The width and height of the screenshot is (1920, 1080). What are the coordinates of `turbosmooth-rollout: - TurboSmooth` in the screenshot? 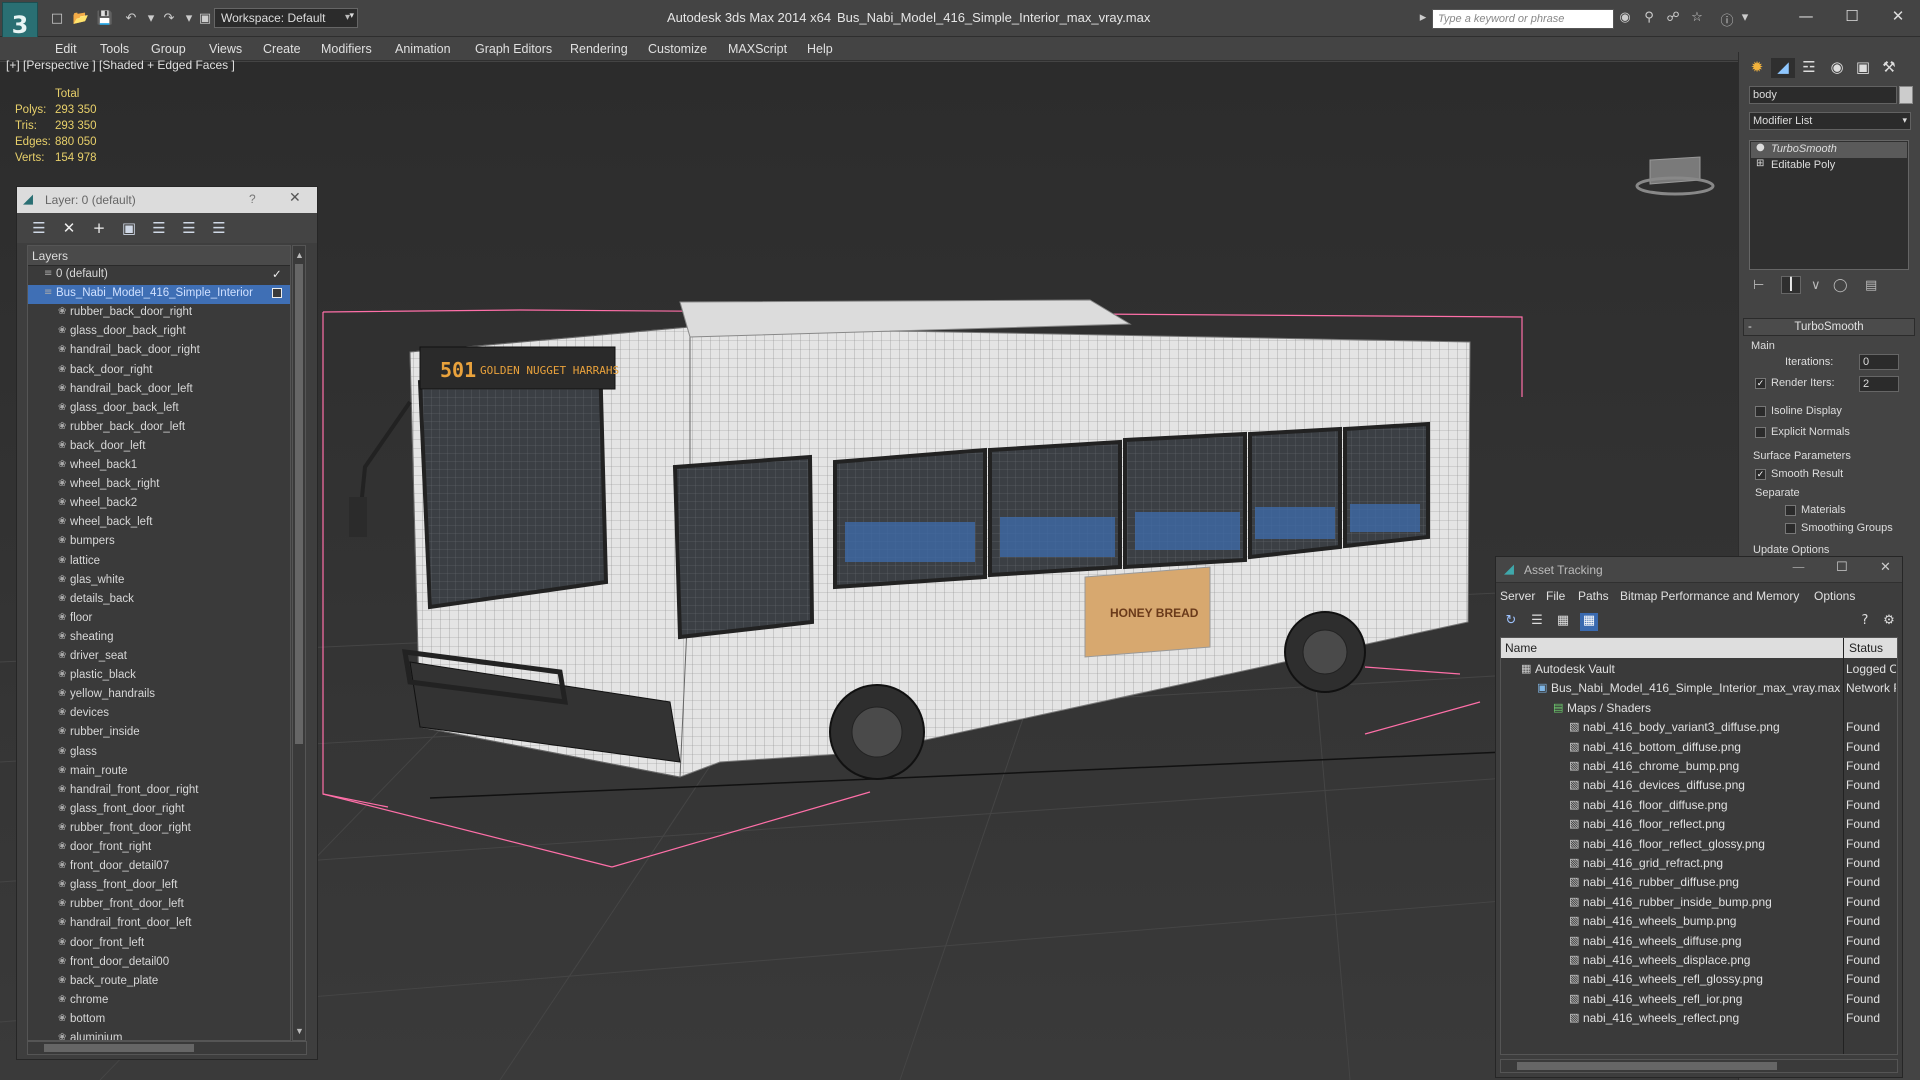 It's located at (1829, 327).